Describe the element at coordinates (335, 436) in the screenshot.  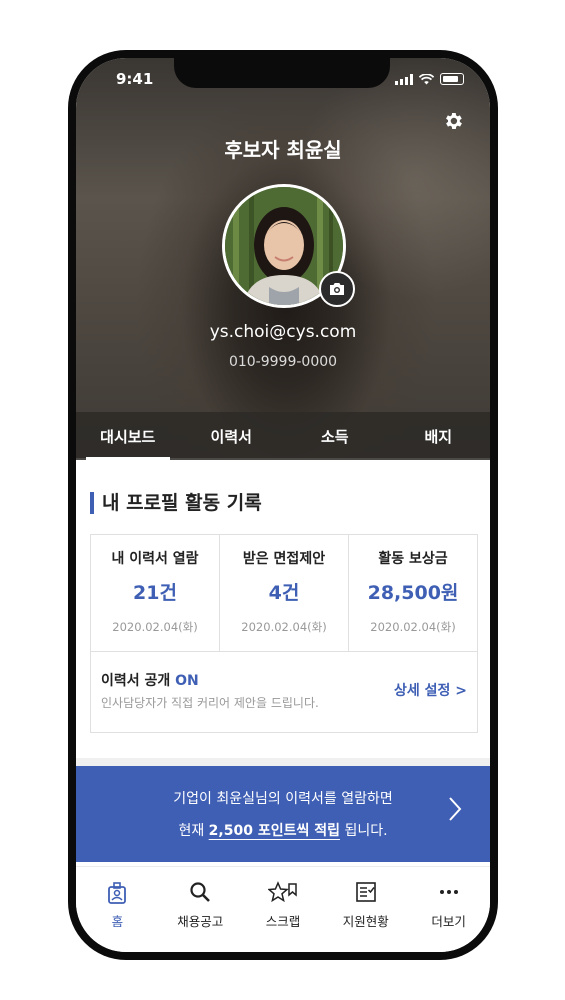
I see `tab-income: 소득` at that location.